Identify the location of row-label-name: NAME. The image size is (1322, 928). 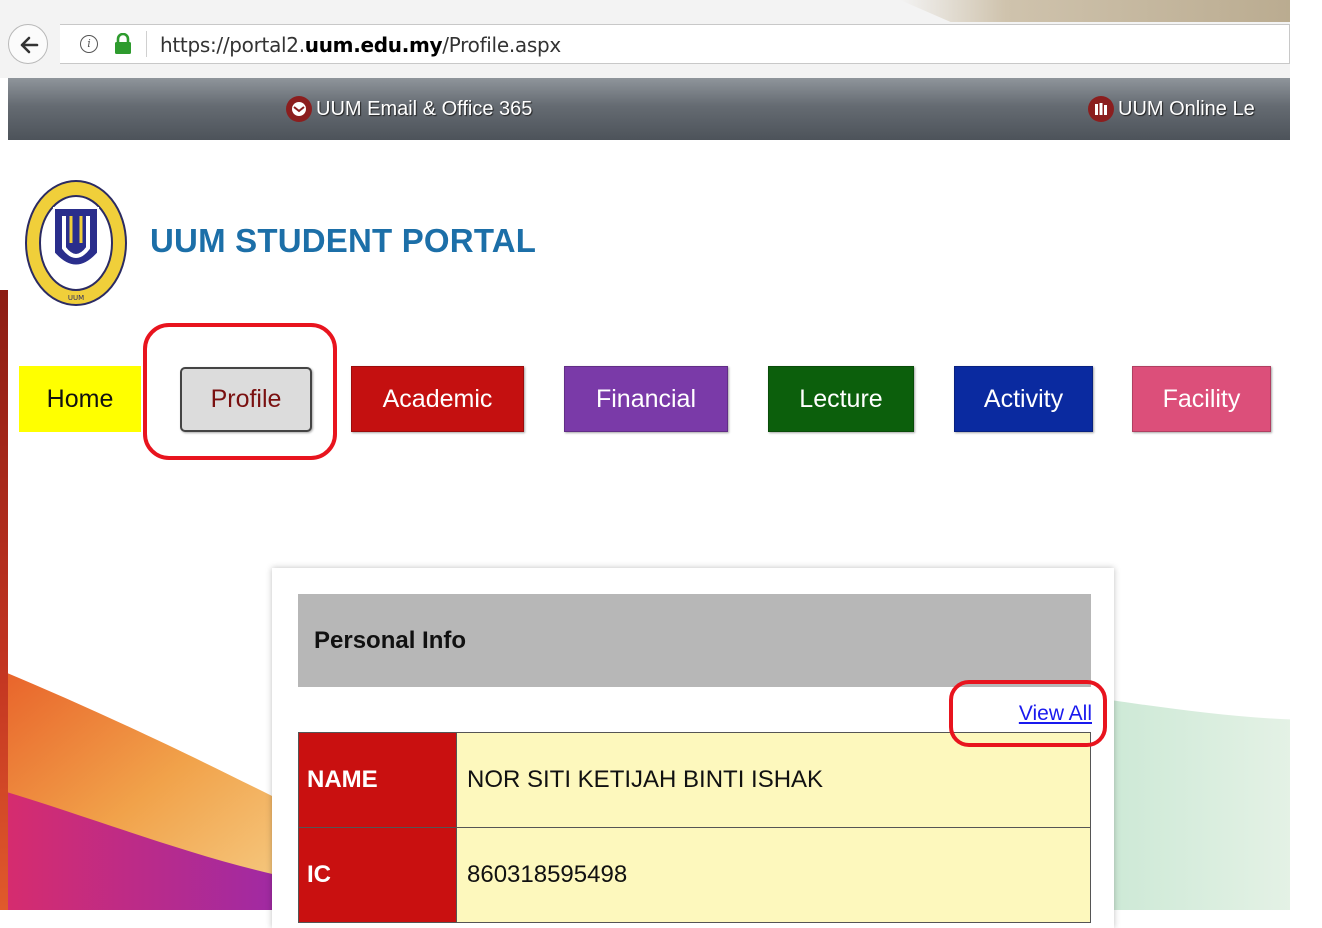
(377, 780).